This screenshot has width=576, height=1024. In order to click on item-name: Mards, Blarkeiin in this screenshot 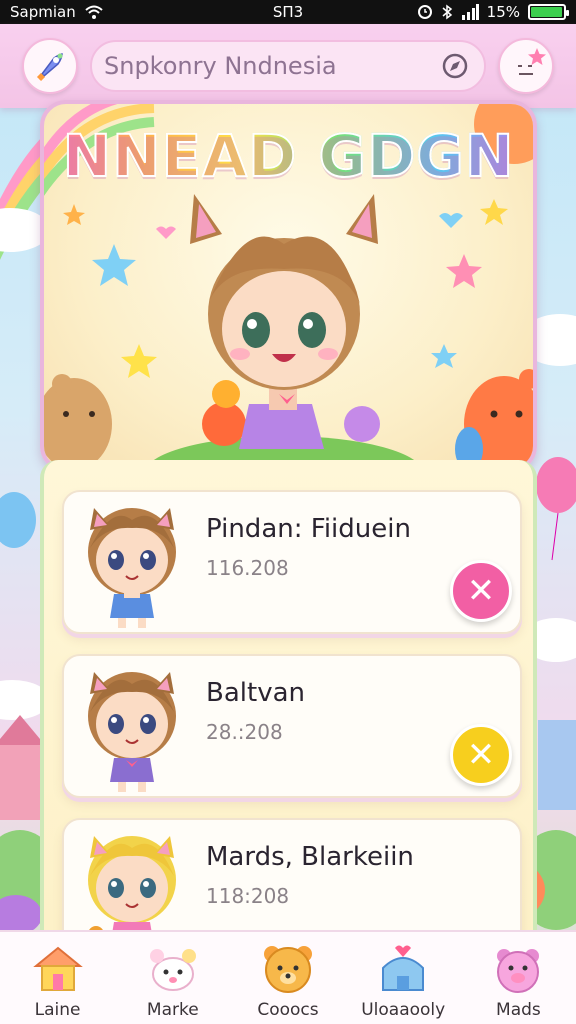, I will do `click(310, 857)`.